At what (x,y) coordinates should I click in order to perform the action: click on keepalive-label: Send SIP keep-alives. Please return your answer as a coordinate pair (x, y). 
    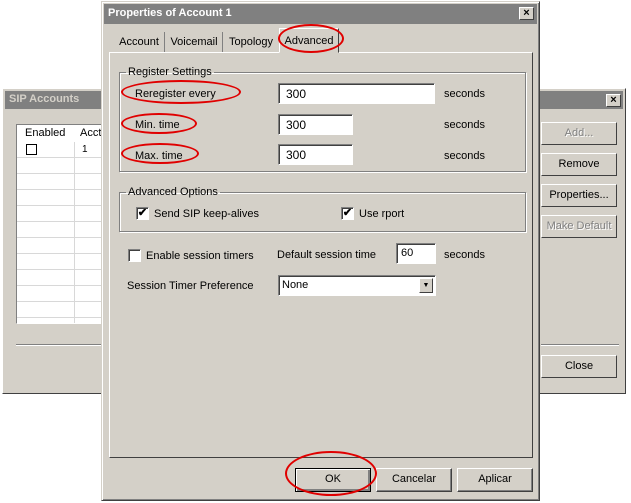
    Looking at the image, I should click on (206, 214).